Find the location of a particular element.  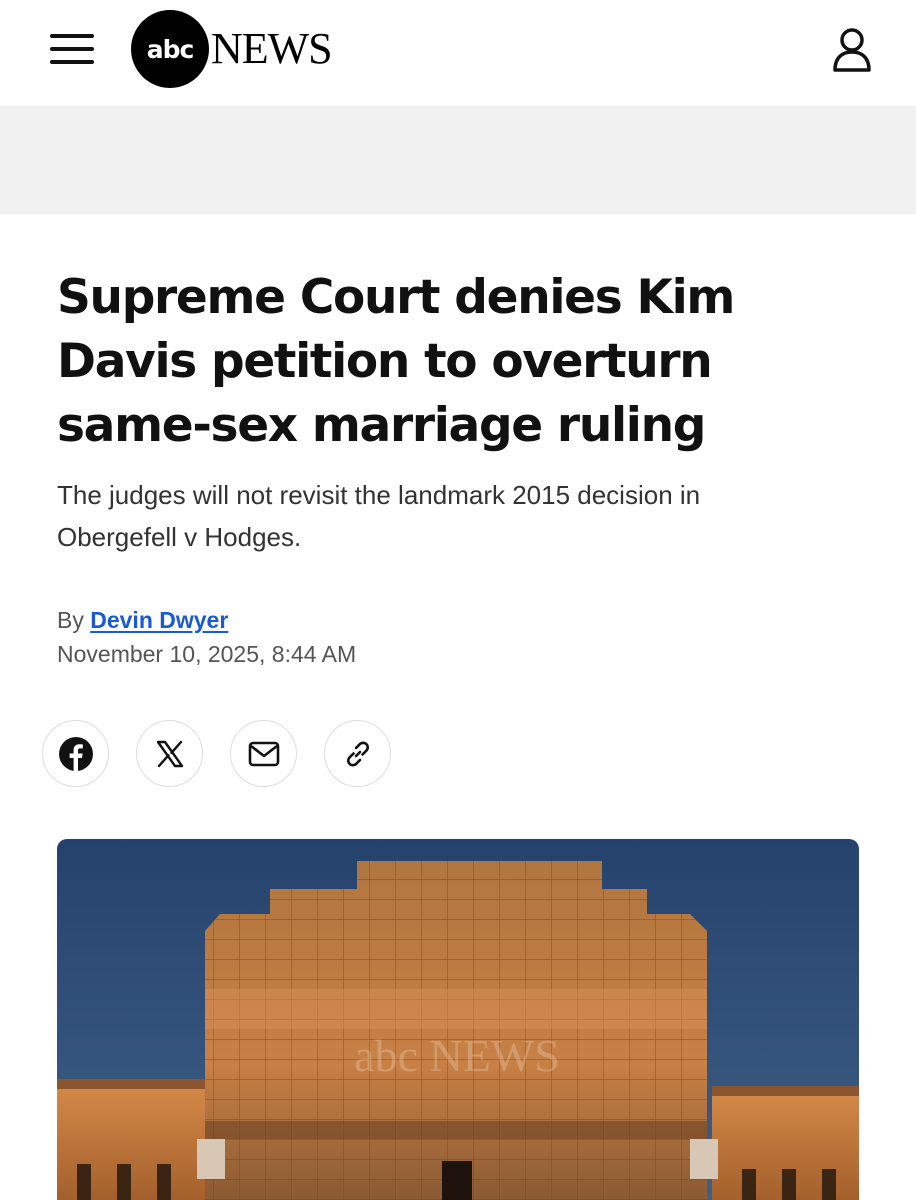

copy-link-button is located at coordinates (357, 753).